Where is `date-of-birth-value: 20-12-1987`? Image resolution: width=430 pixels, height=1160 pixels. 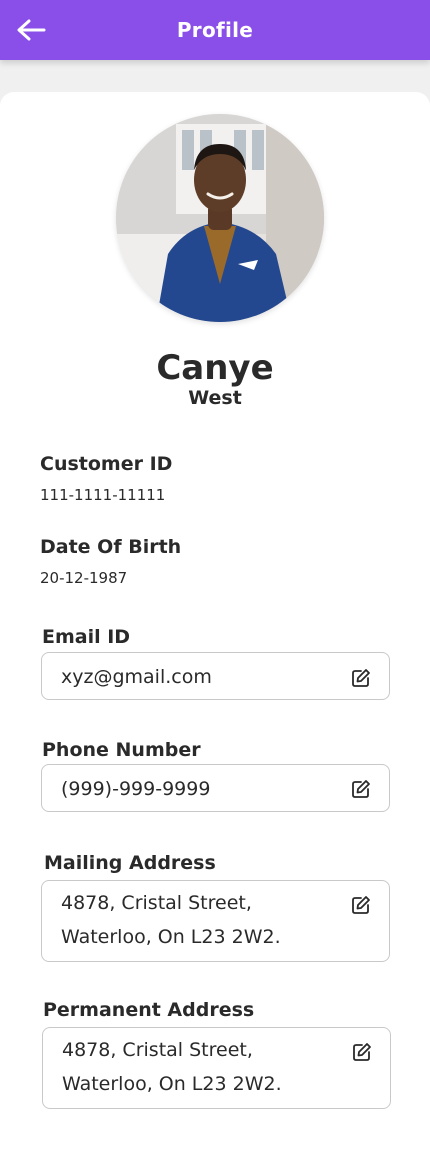
date-of-birth-value: 20-12-1987 is located at coordinates (84, 578).